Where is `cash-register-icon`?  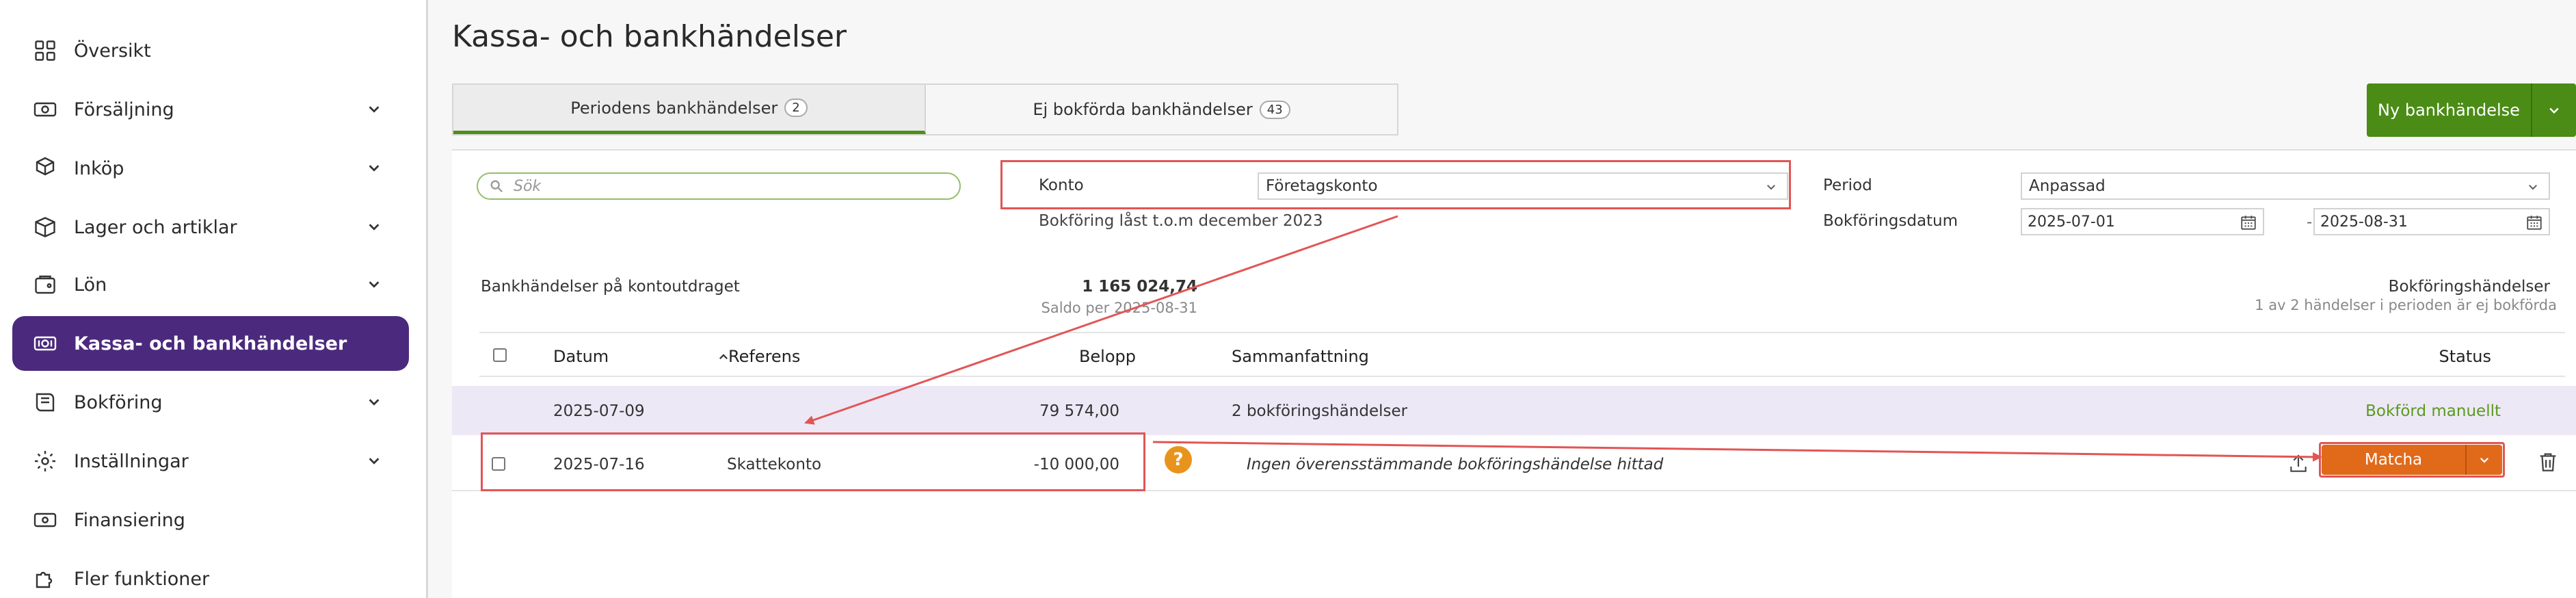
cash-register-icon is located at coordinates (45, 109).